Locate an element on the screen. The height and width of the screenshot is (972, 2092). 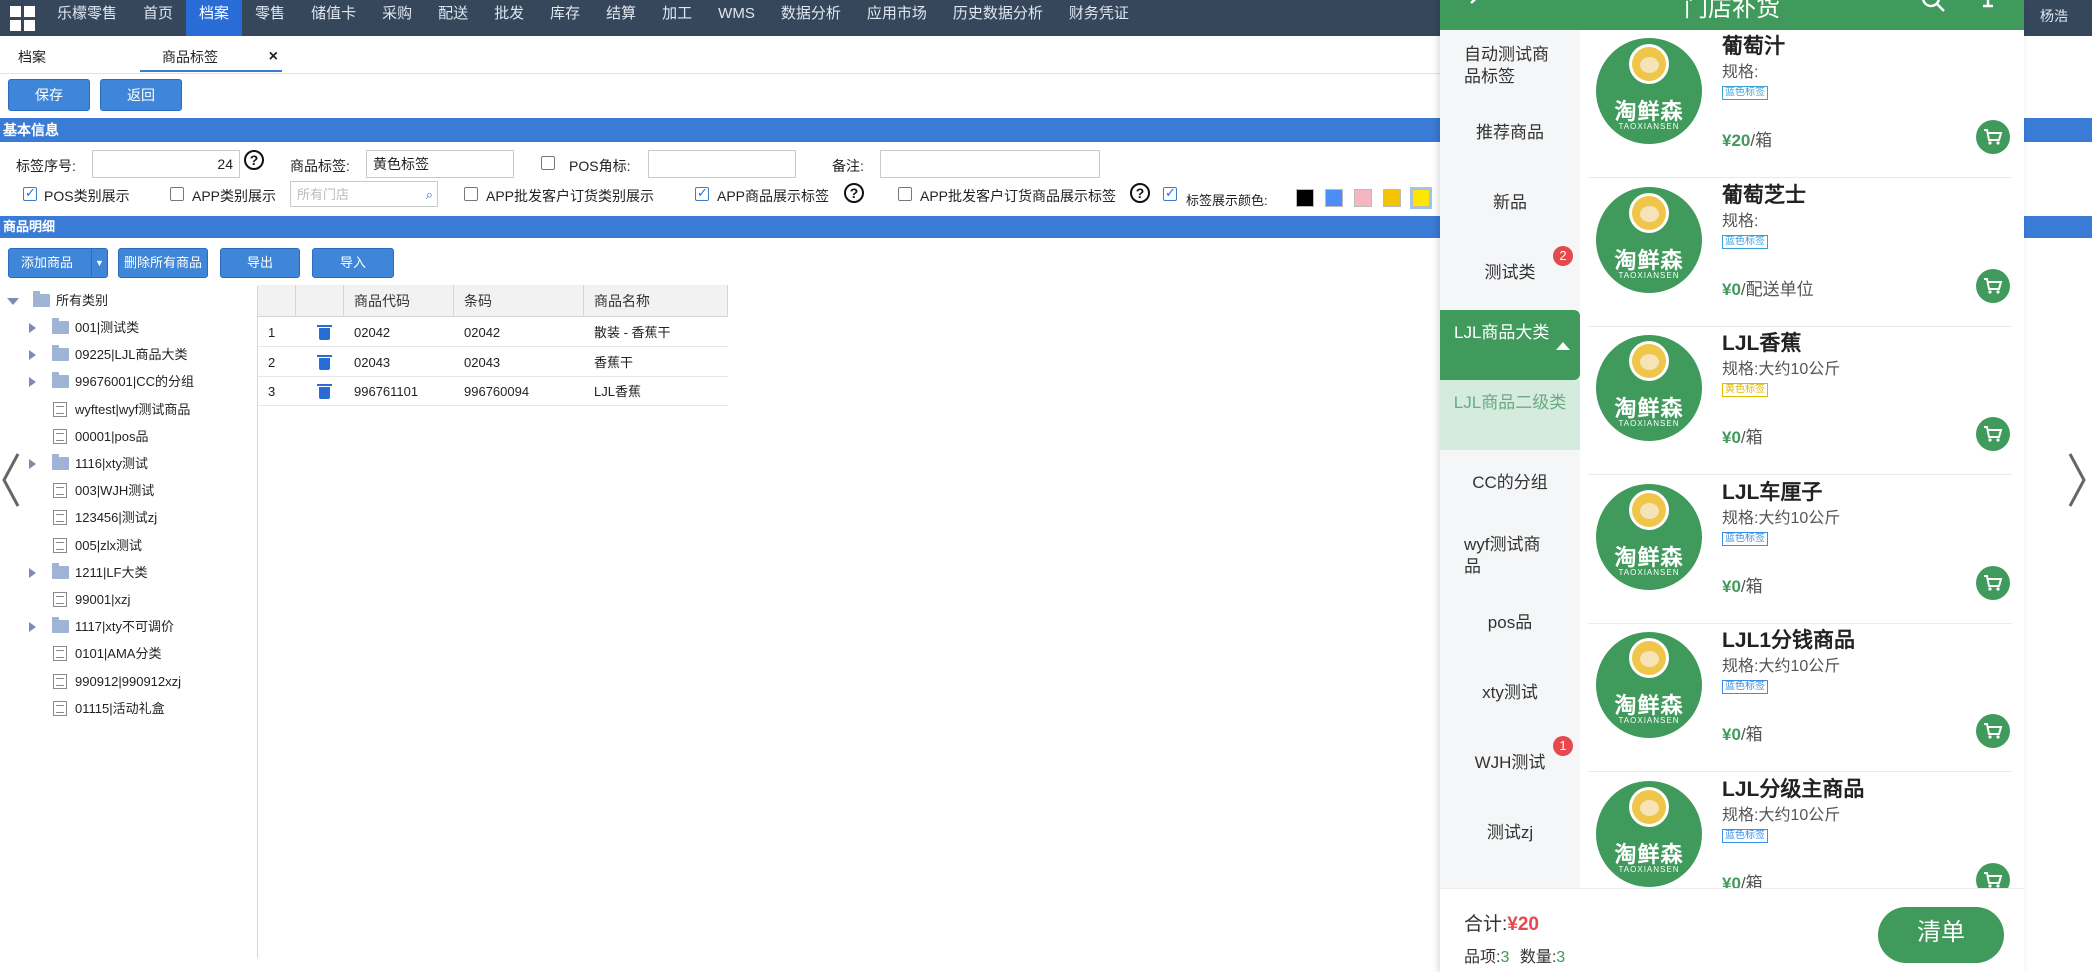
tab-archive: 档案 is located at coordinates (32, 57).